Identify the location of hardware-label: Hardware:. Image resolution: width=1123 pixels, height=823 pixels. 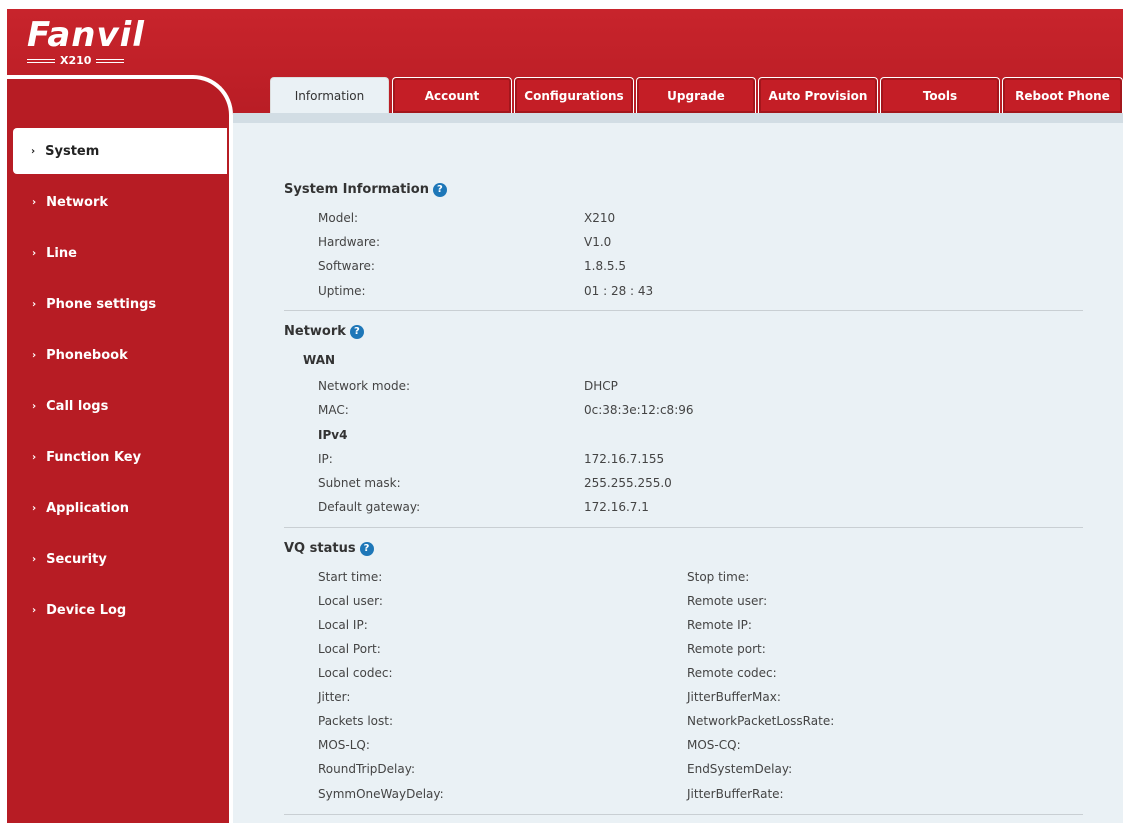
(349, 242).